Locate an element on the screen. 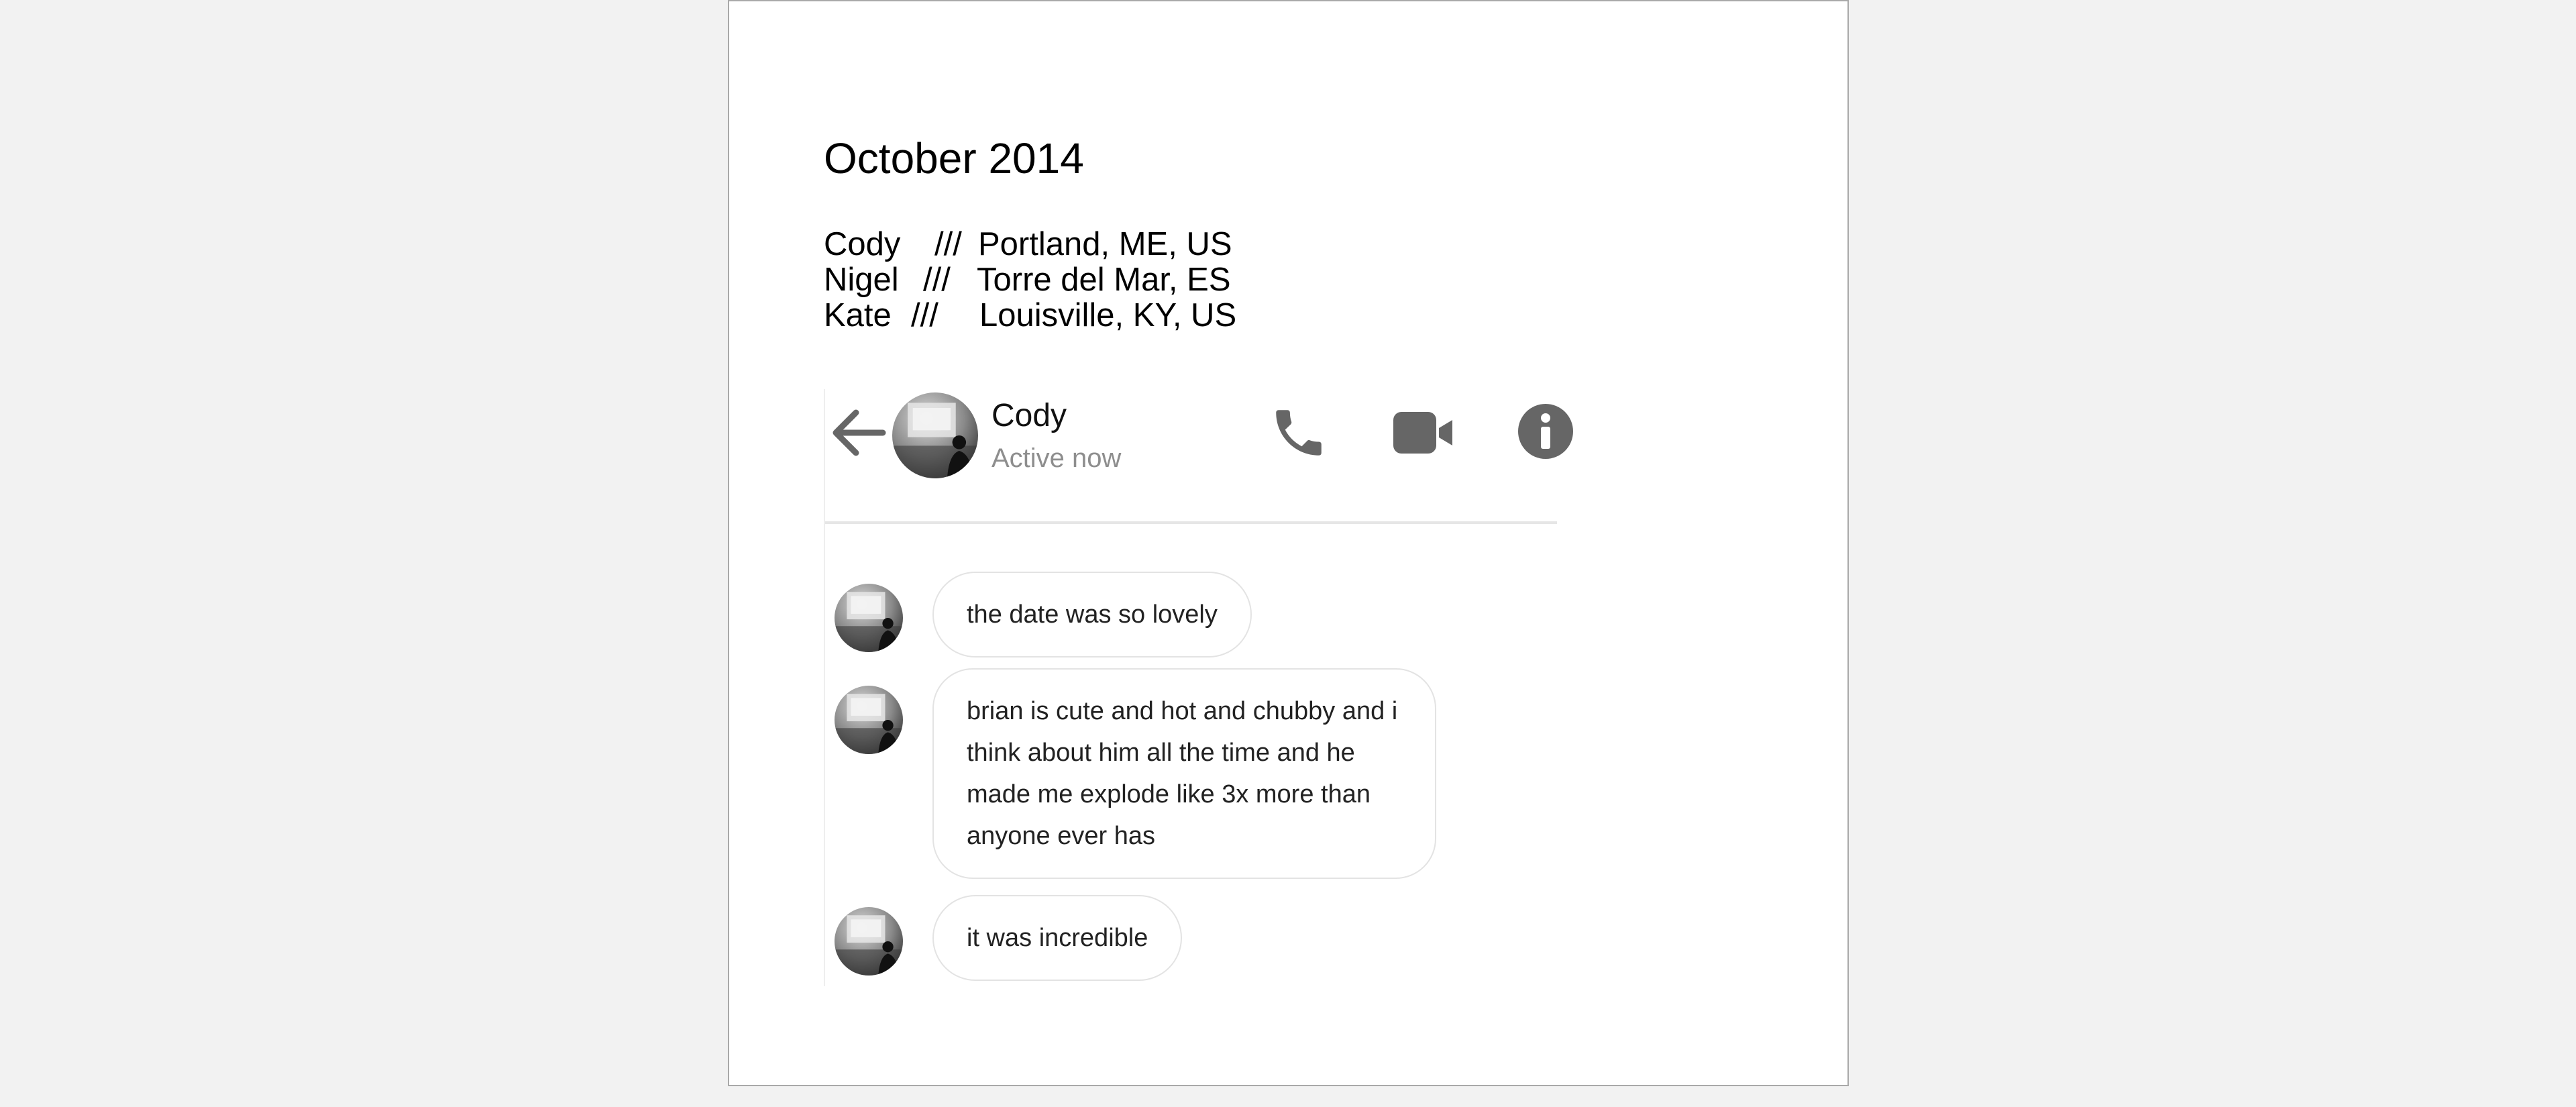  phone-icon is located at coordinates (1299, 433).